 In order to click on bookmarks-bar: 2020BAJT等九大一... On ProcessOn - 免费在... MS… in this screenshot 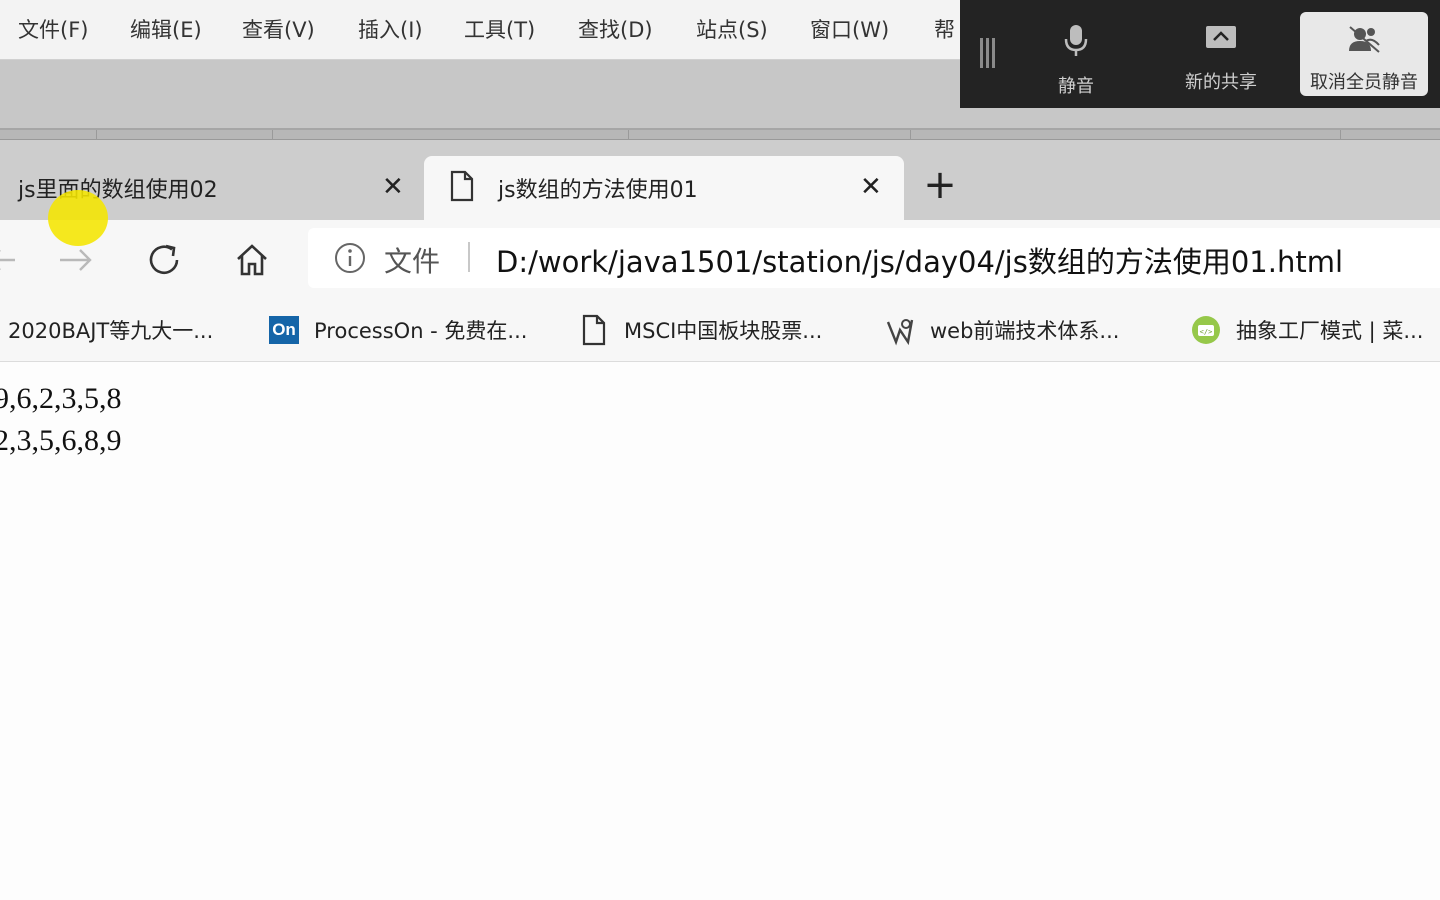, I will do `click(720, 331)`.